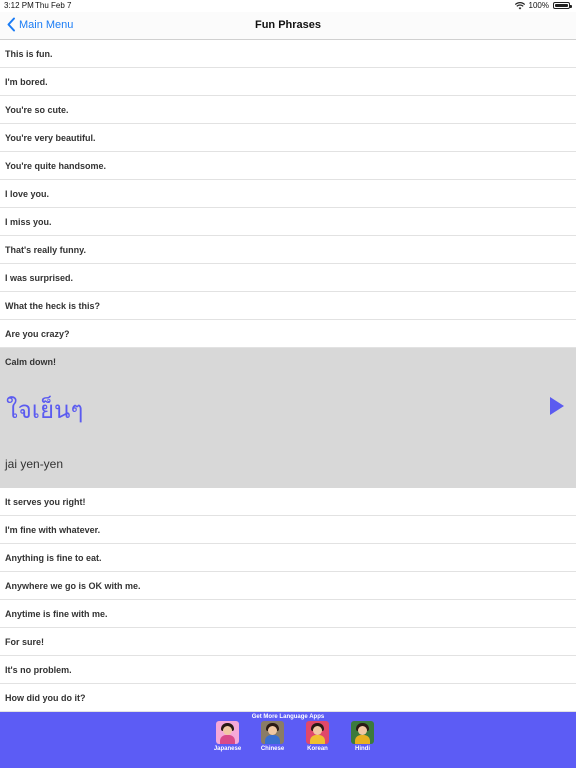 The image size is (576, 768). What do you see at coordinates (26, 81) in the screenshot?
I see `phrase-text: I'm bored.` at bounding box center [26, 81].